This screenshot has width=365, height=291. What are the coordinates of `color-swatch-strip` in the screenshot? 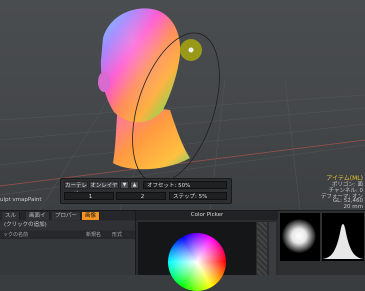 It's located at (262, 248).